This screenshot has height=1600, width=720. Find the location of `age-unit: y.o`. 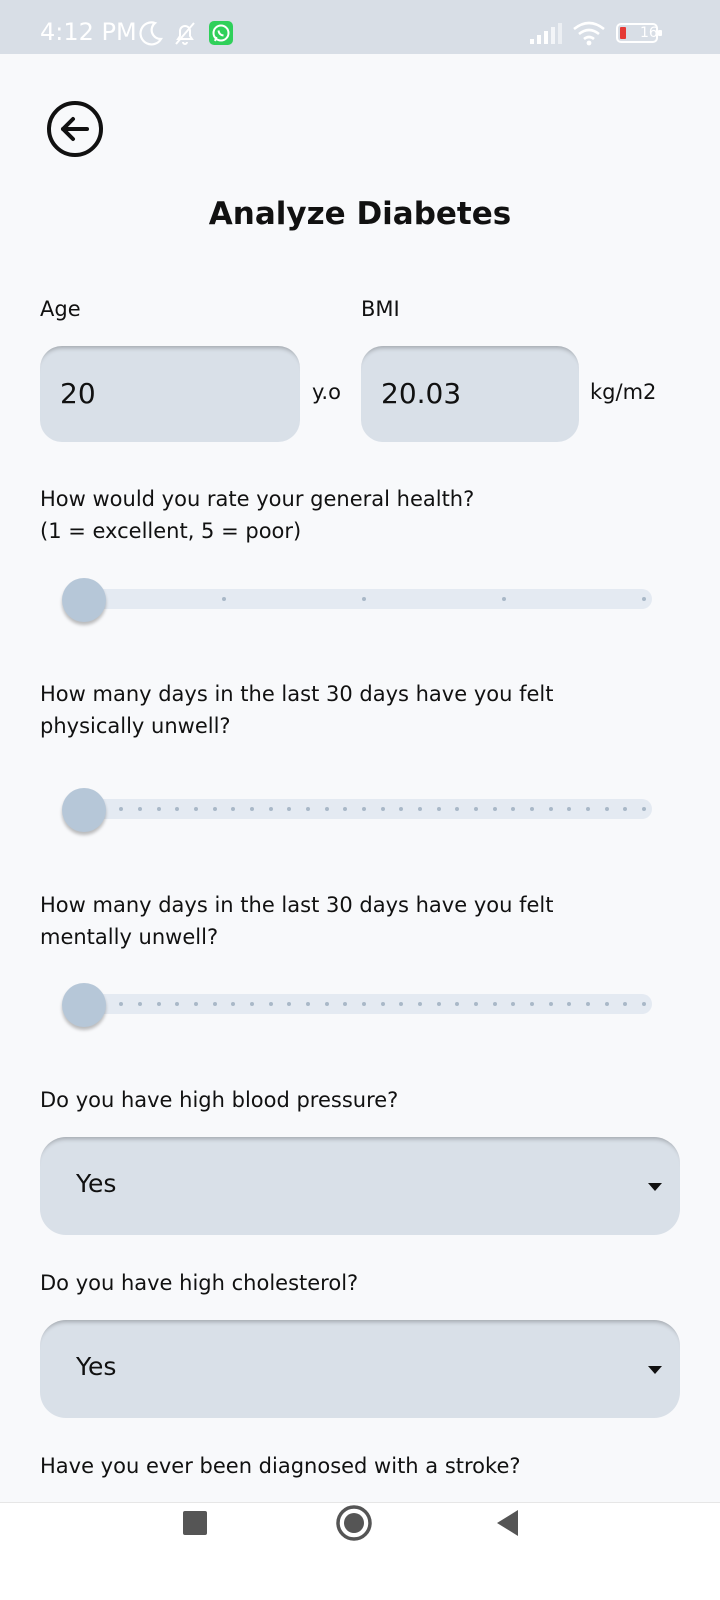

age-unit: y.o is located at coordinates (326, 392).